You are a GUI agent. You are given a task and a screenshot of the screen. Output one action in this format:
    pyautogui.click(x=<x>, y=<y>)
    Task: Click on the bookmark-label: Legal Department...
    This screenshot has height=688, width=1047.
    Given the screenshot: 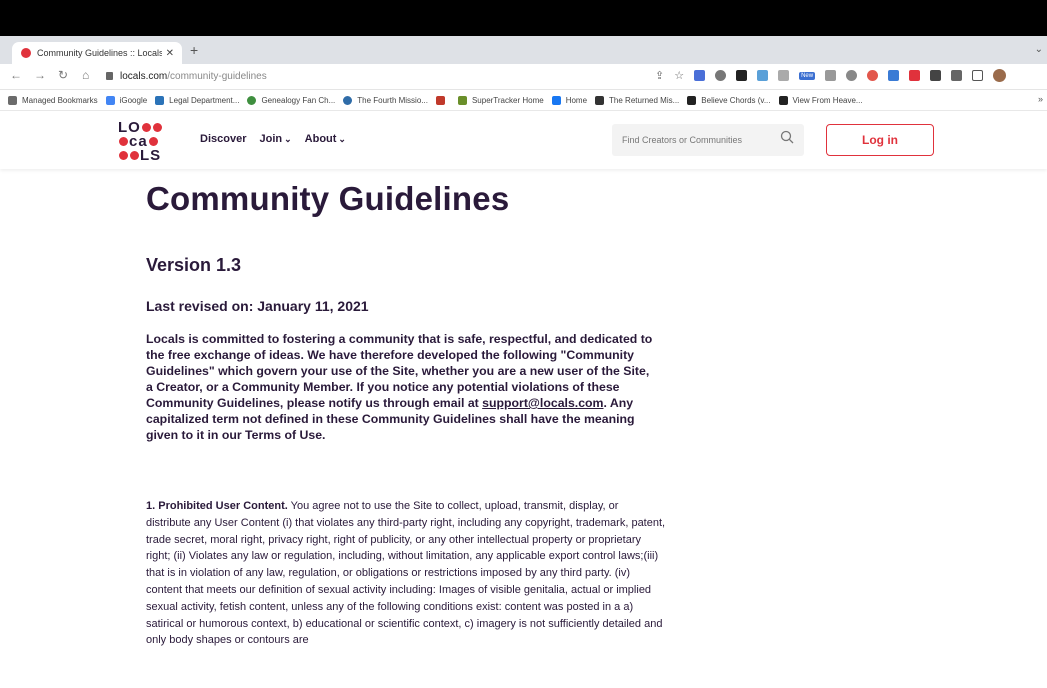 What is the action you would take?
    pyautogui.click(x=204, y=100)
    